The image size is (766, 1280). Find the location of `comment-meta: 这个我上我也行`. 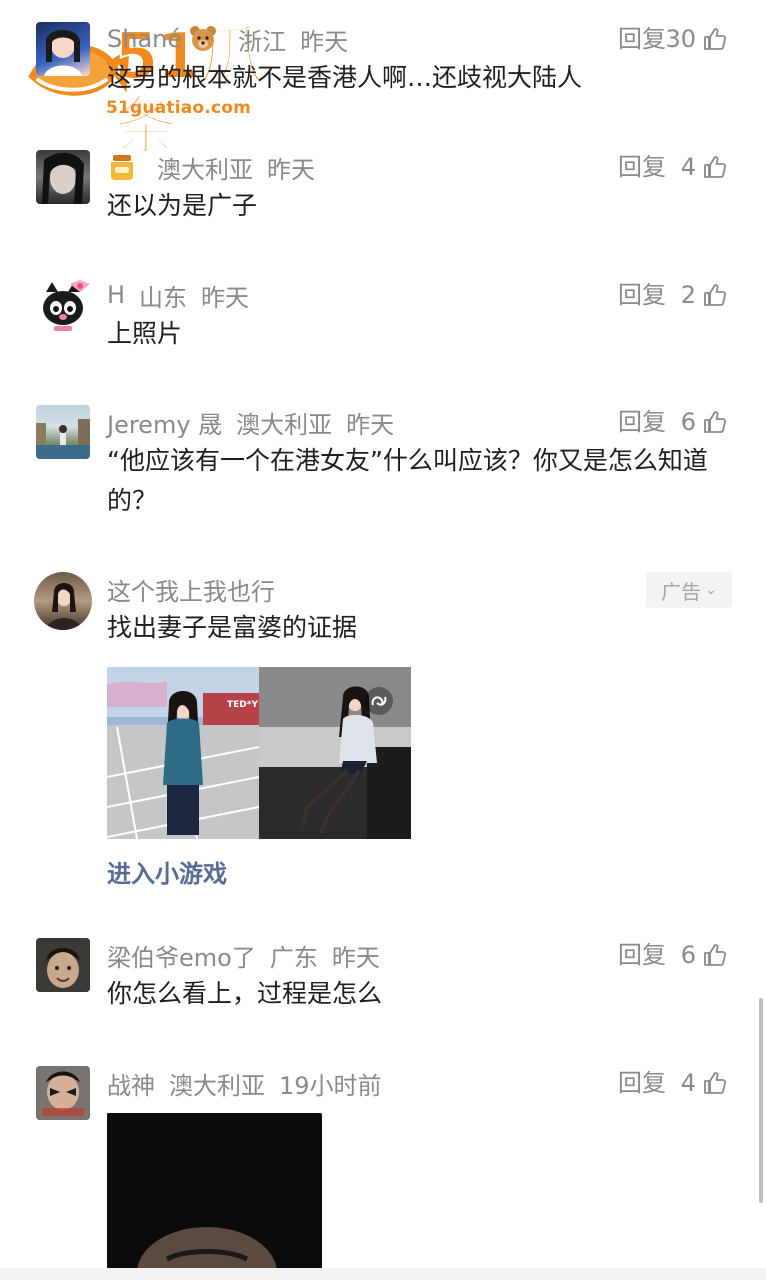

comment-meta: 这个我上我也行 is located at coordinates (191, 589).